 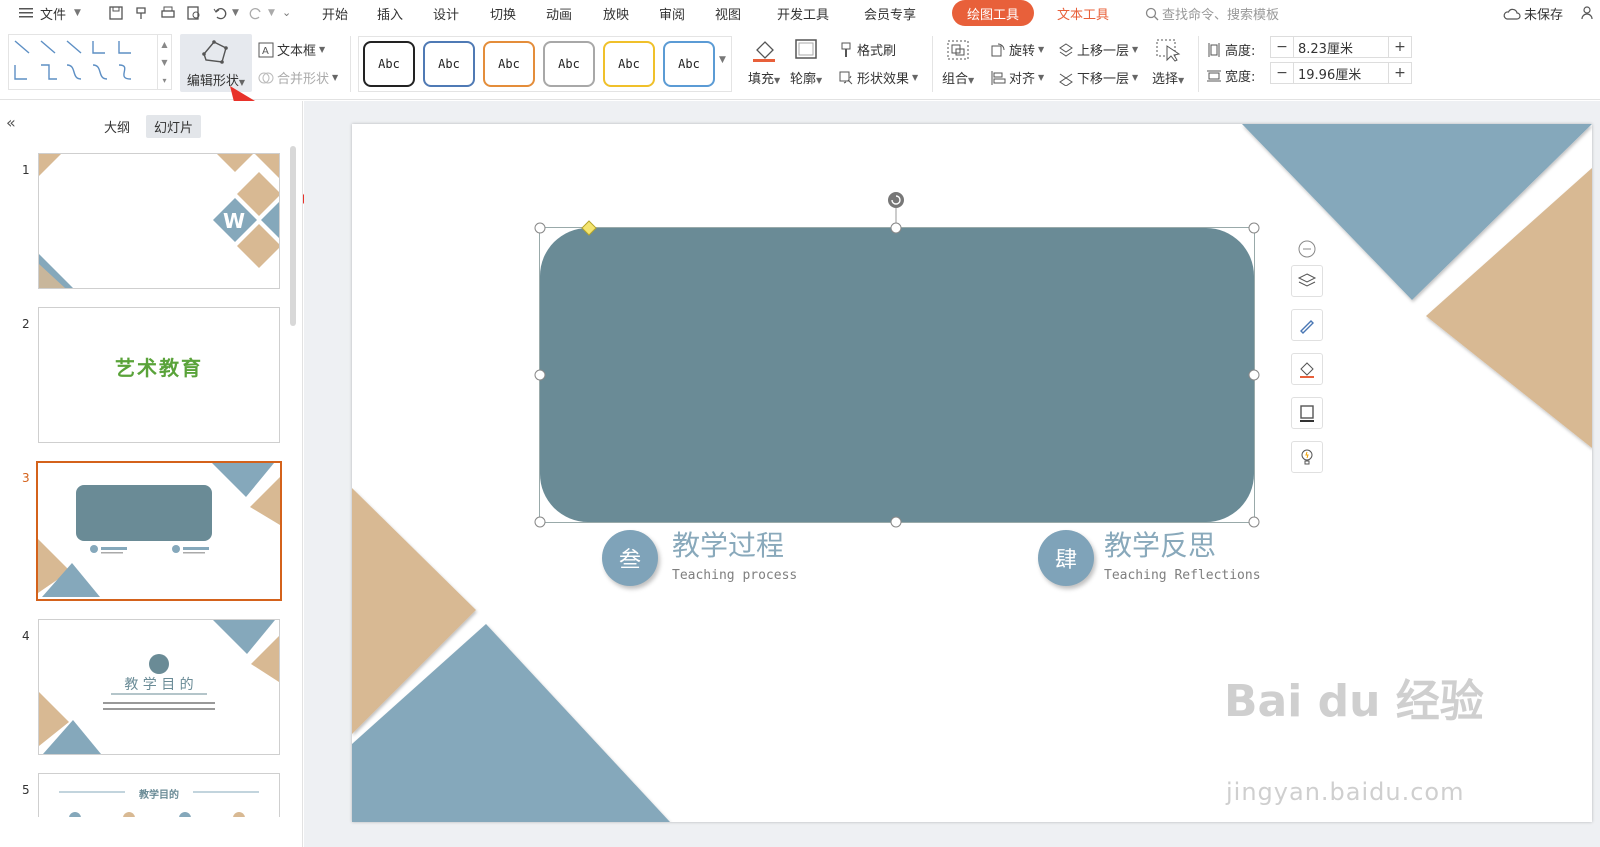 I want to click on style-brush-icon, so click(x=1307, y=325).